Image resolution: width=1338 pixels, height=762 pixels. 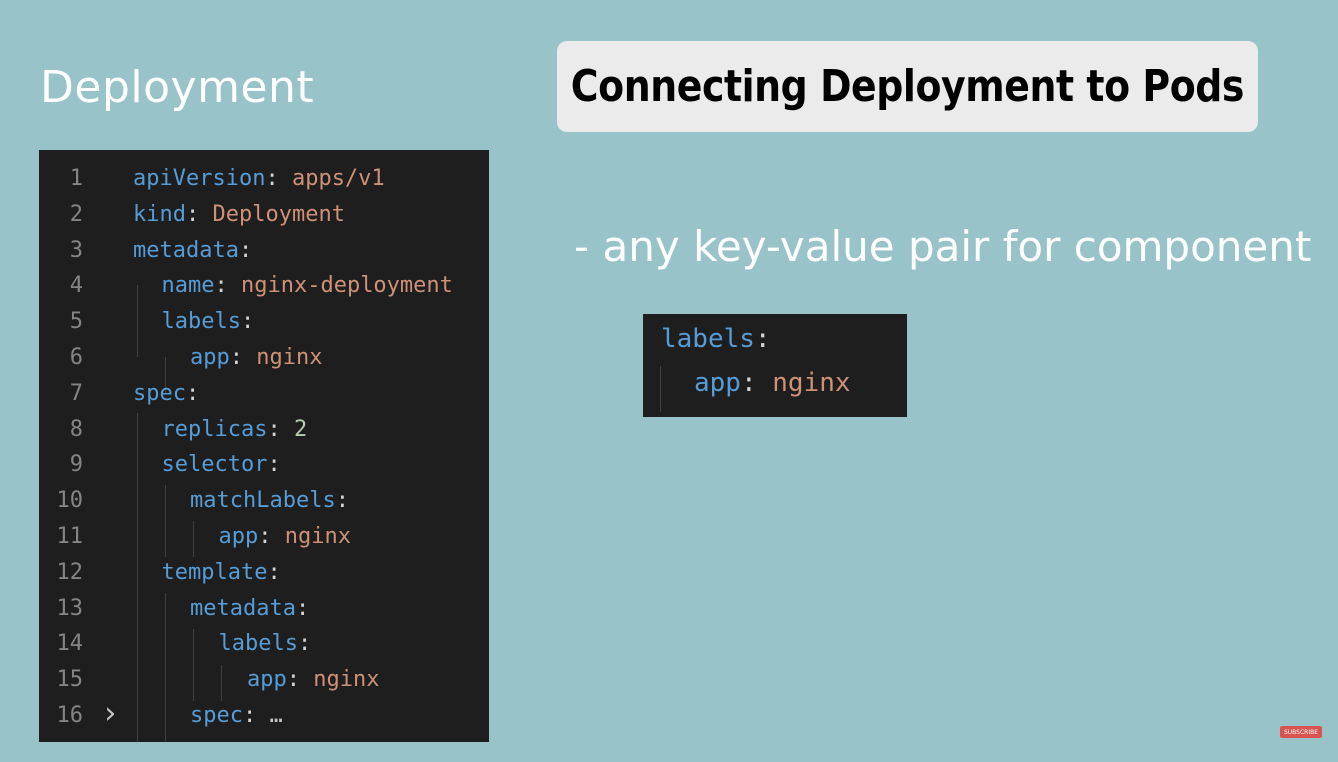 What do you see at coordinates (660, 389) in the screenshot?
I see `indent-guide` at bounding box center [660, 389].